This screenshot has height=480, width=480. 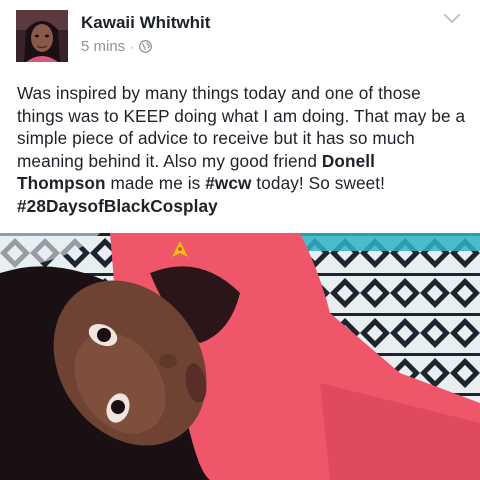 What do you see at coordinates (117, 206) in the screenshot?
I see `hashtag-28days: #28DaysofBlackCosplay` at bounding box center [117, 206].